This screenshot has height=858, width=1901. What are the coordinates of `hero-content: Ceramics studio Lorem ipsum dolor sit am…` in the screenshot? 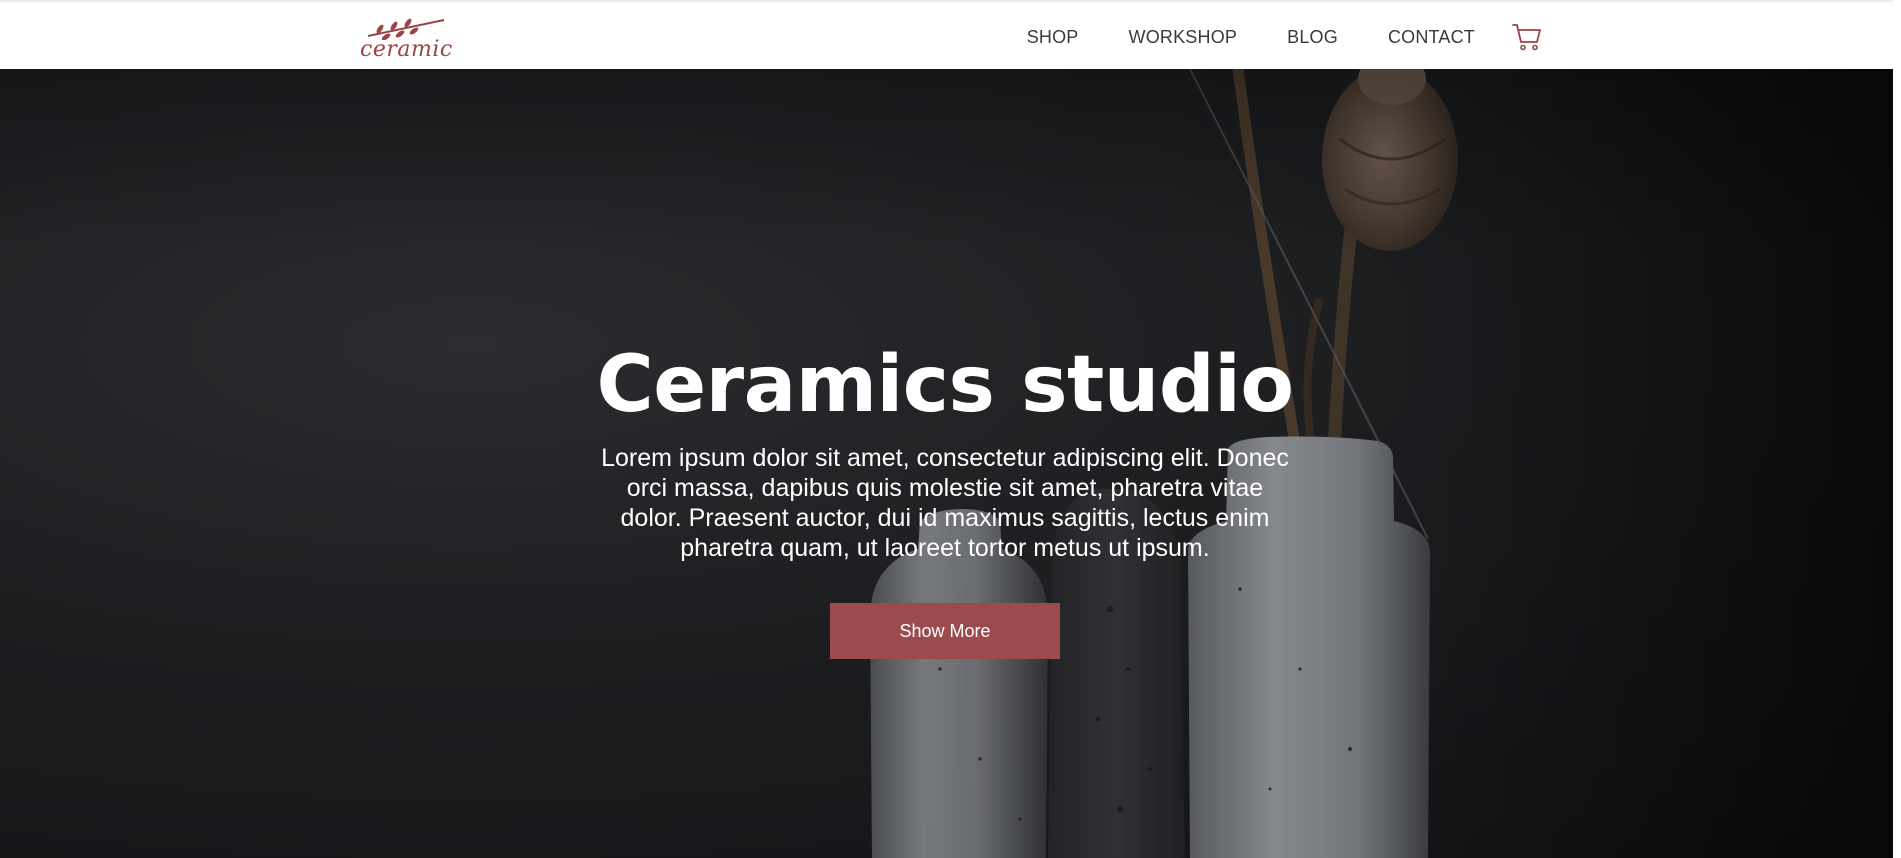 It's located at (945, 499).